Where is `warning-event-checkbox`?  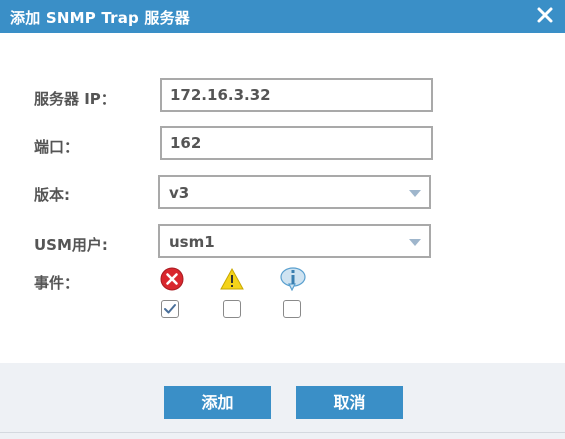 warning-event-checkbox is located at coordinates (232, 309).